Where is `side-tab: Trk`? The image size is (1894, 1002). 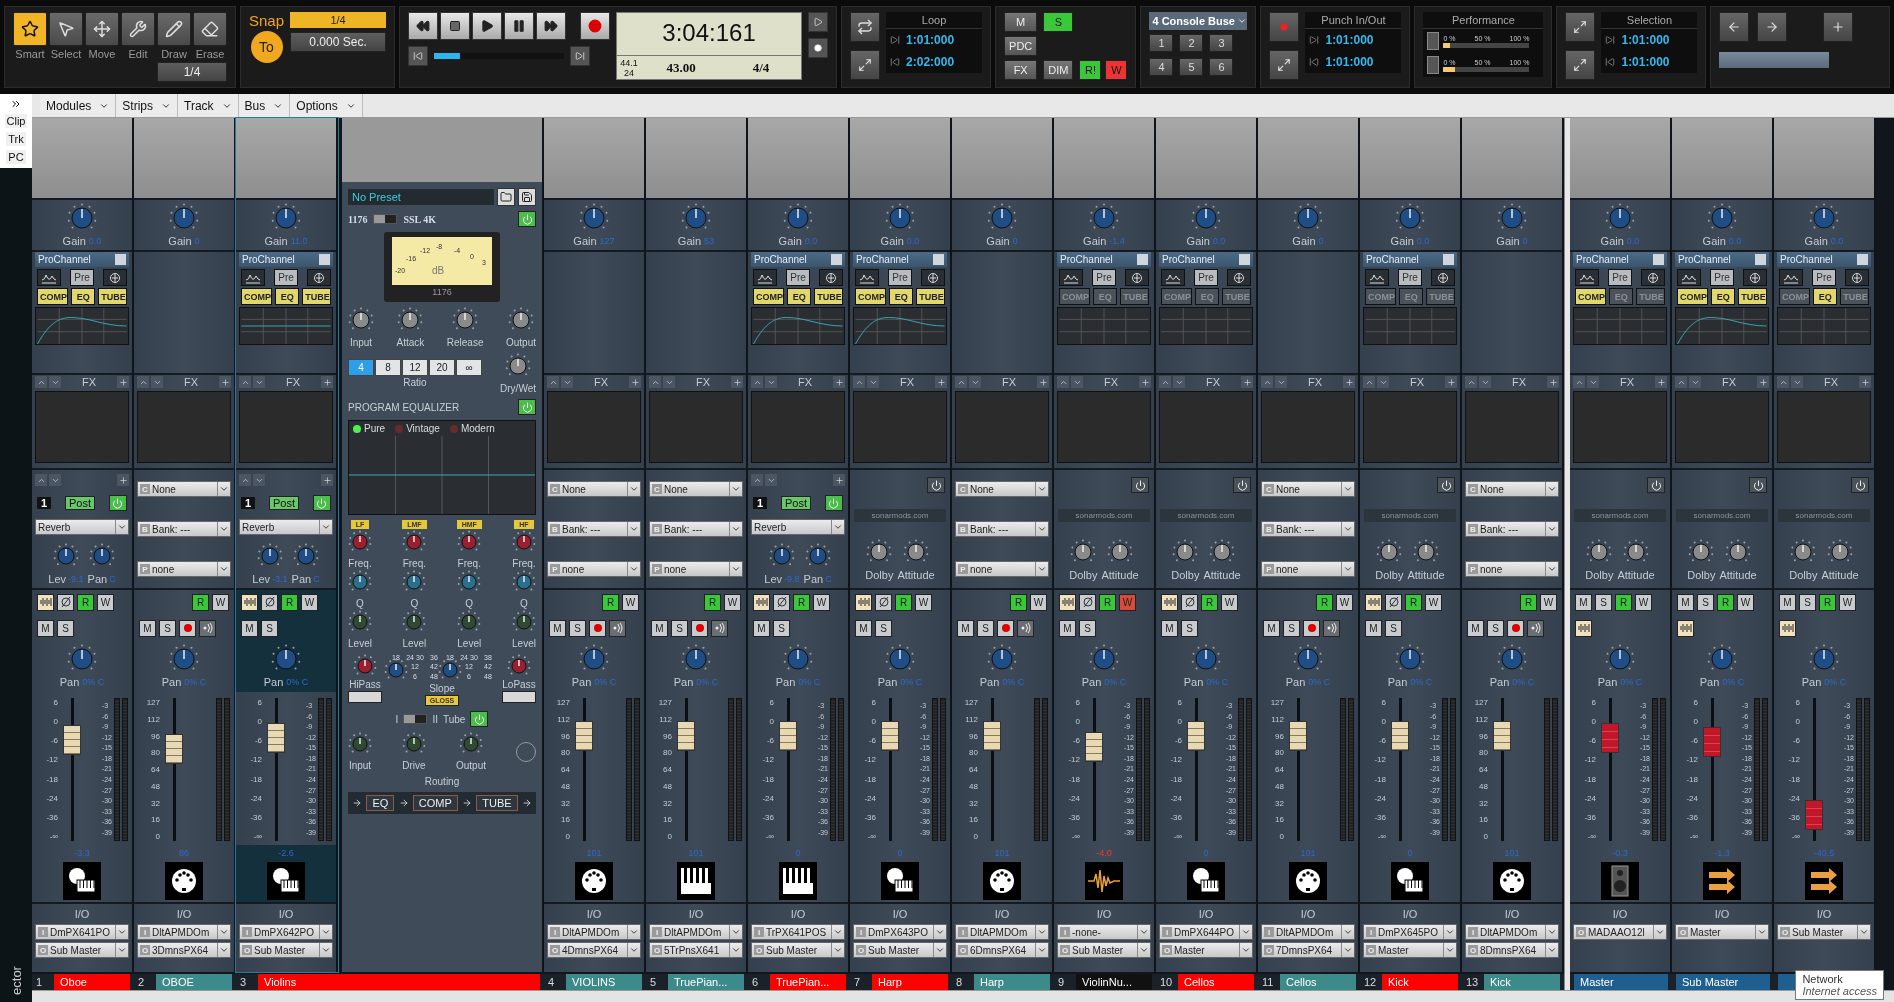 side-tab: Trk is located at coordinates (16, 139).